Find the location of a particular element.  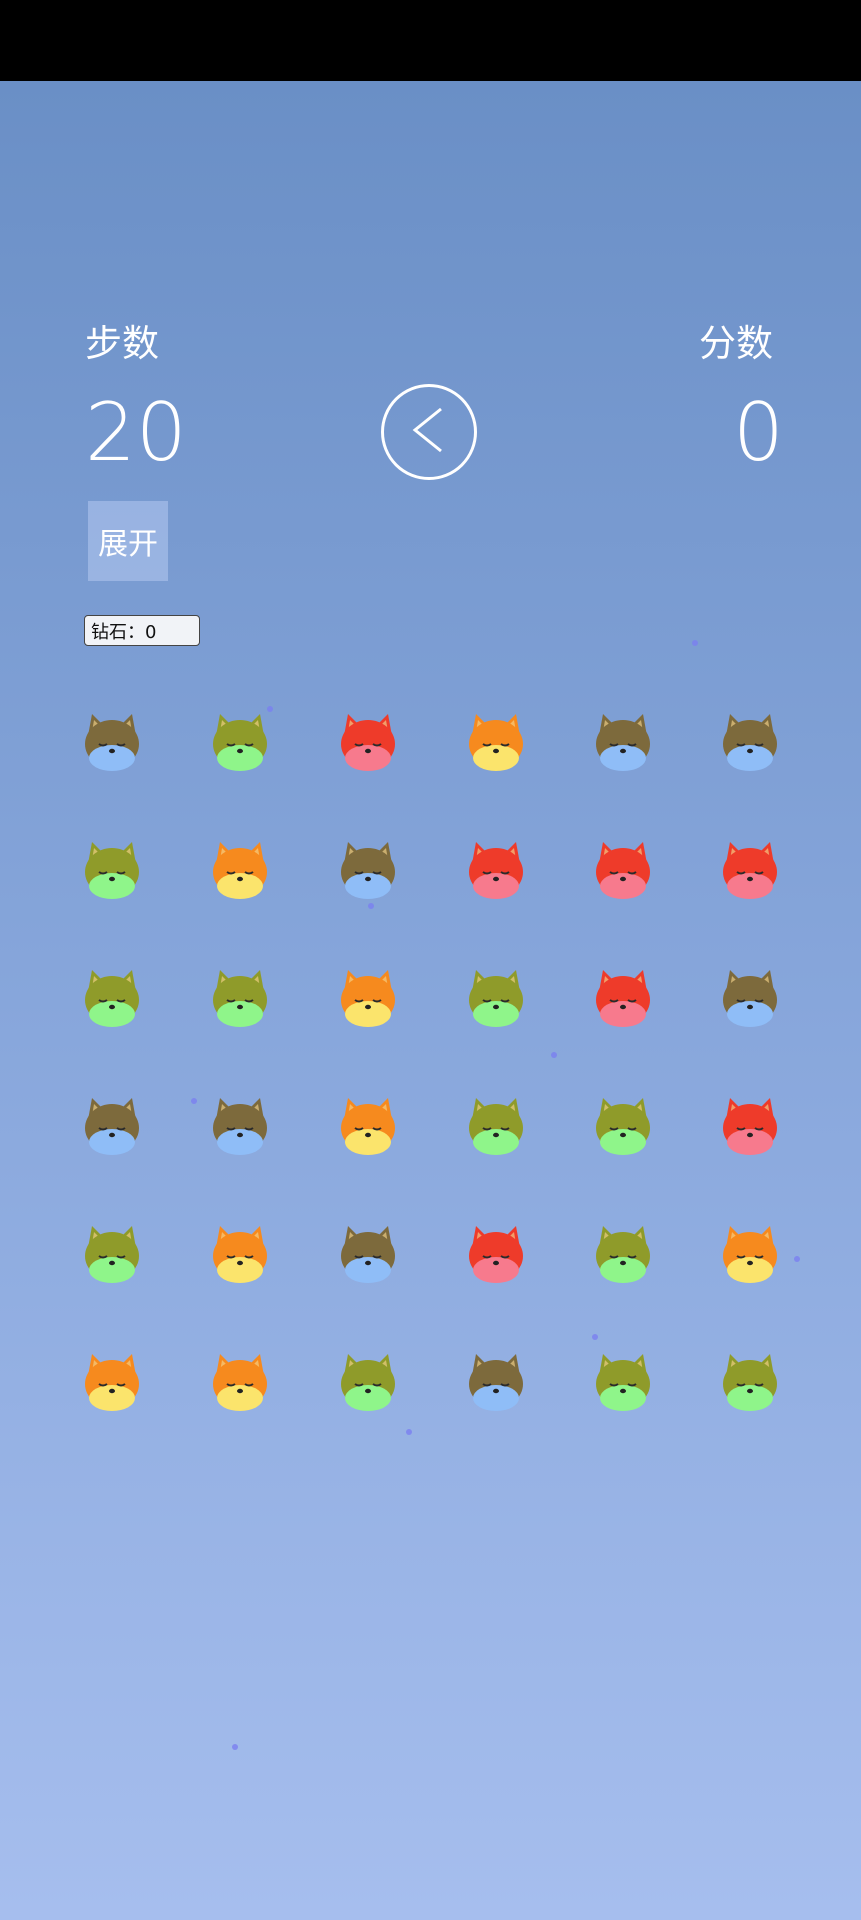

diamond-counter: 钻石：0 is located at coordinates (142, 630).